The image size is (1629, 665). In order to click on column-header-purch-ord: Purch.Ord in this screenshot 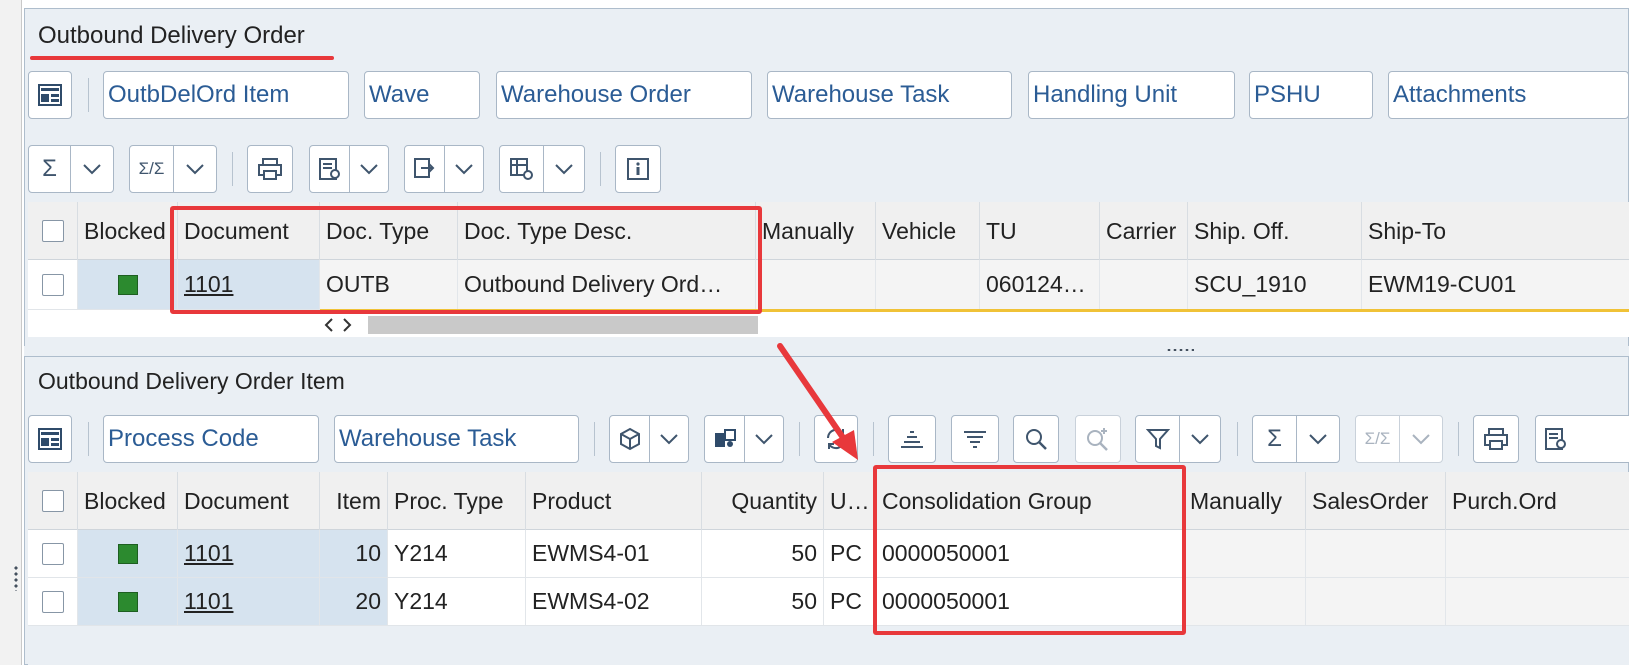, I will do `click(1537, 501)`.